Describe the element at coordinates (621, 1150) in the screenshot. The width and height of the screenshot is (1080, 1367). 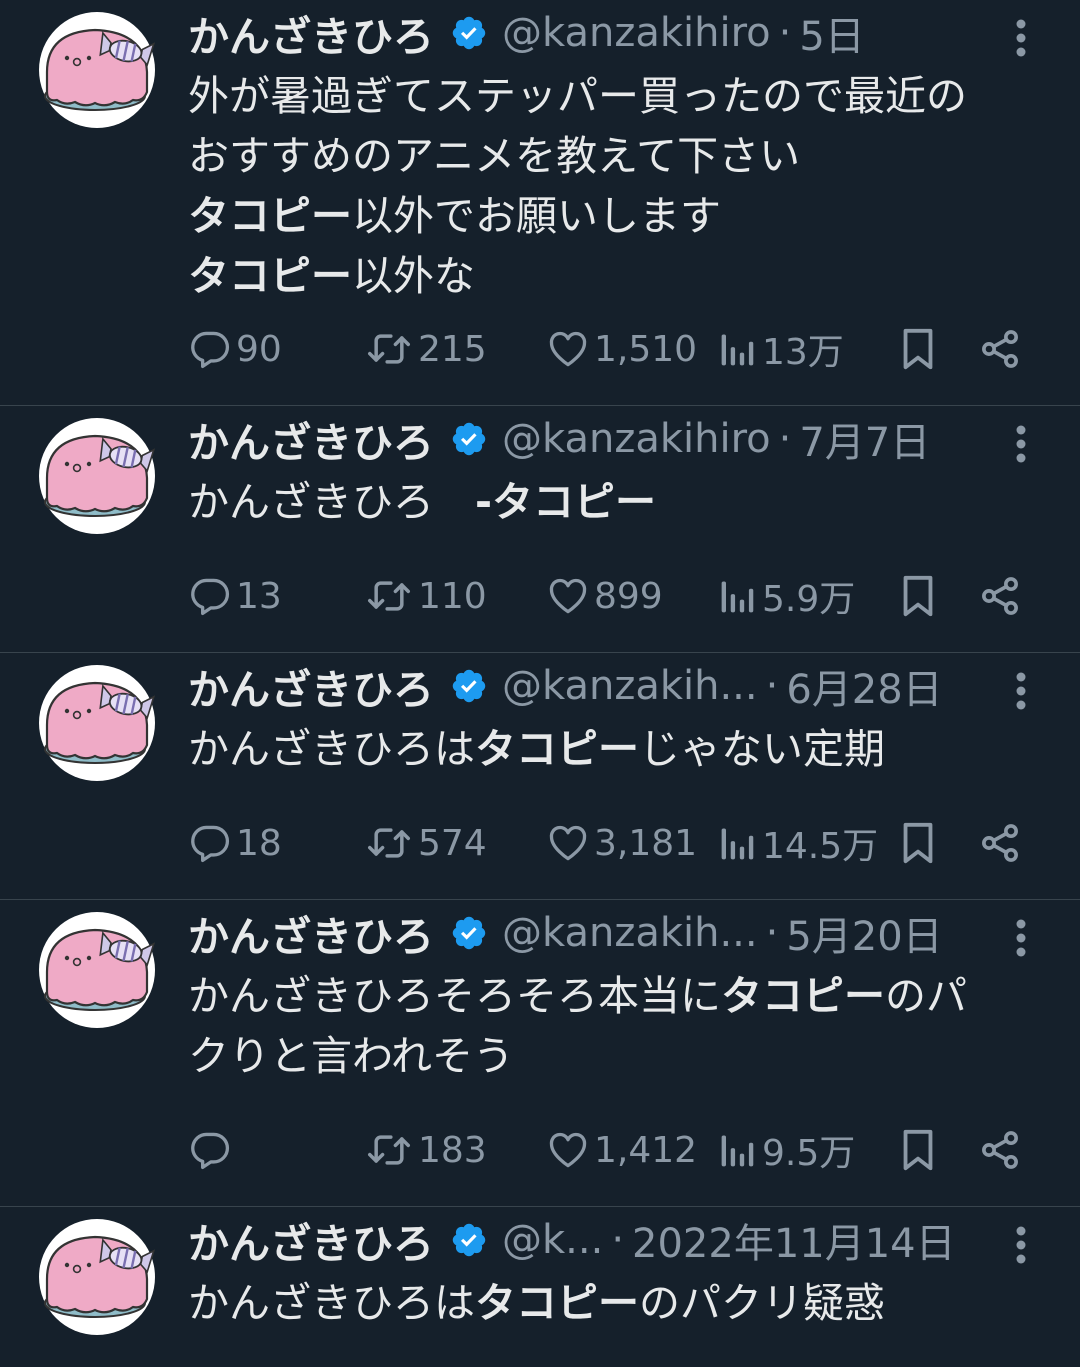
I see `like-button: 1,412` at that location.